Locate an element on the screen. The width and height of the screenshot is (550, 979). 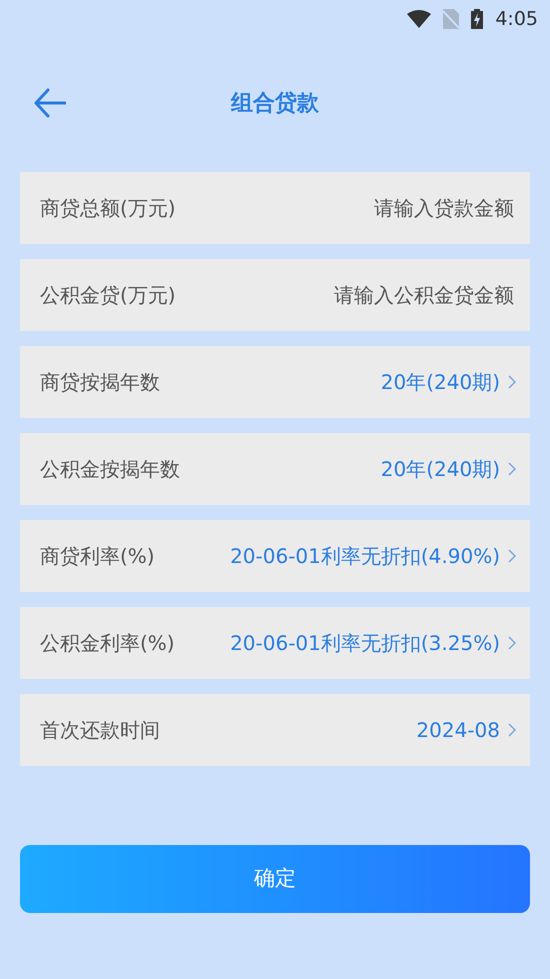
option-value: 20-06-01利率无折扣(3.25%) is located at coordinates (365, 643).